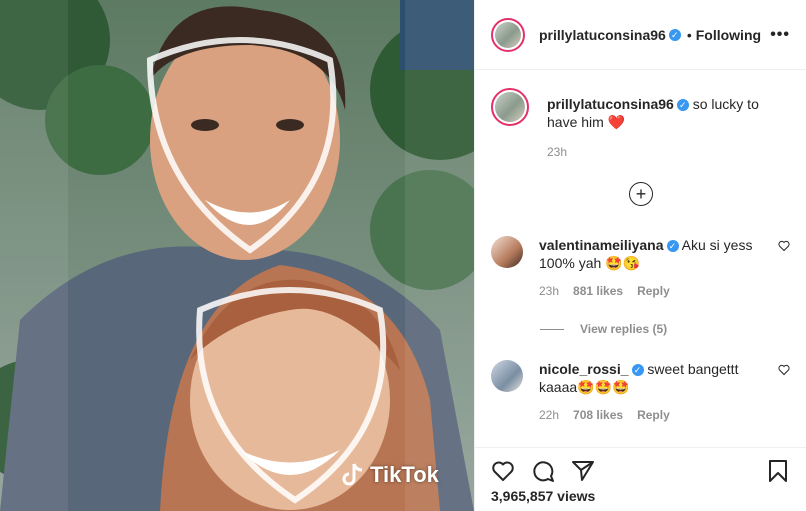 This screenshot has height=511, width=806. I want to click on view-replies-button: View replies (5), so click(603, 329).